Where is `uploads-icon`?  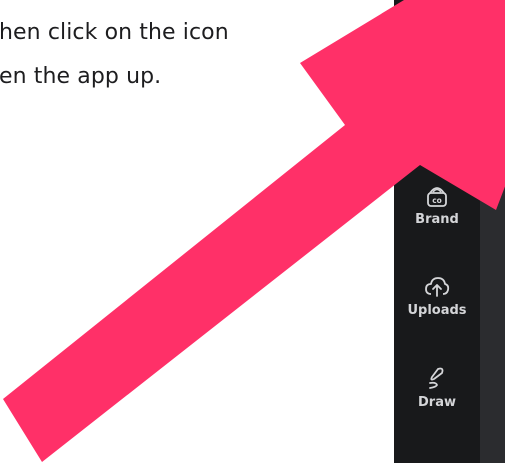 uploads-icon is located at coordinates (437, 287).